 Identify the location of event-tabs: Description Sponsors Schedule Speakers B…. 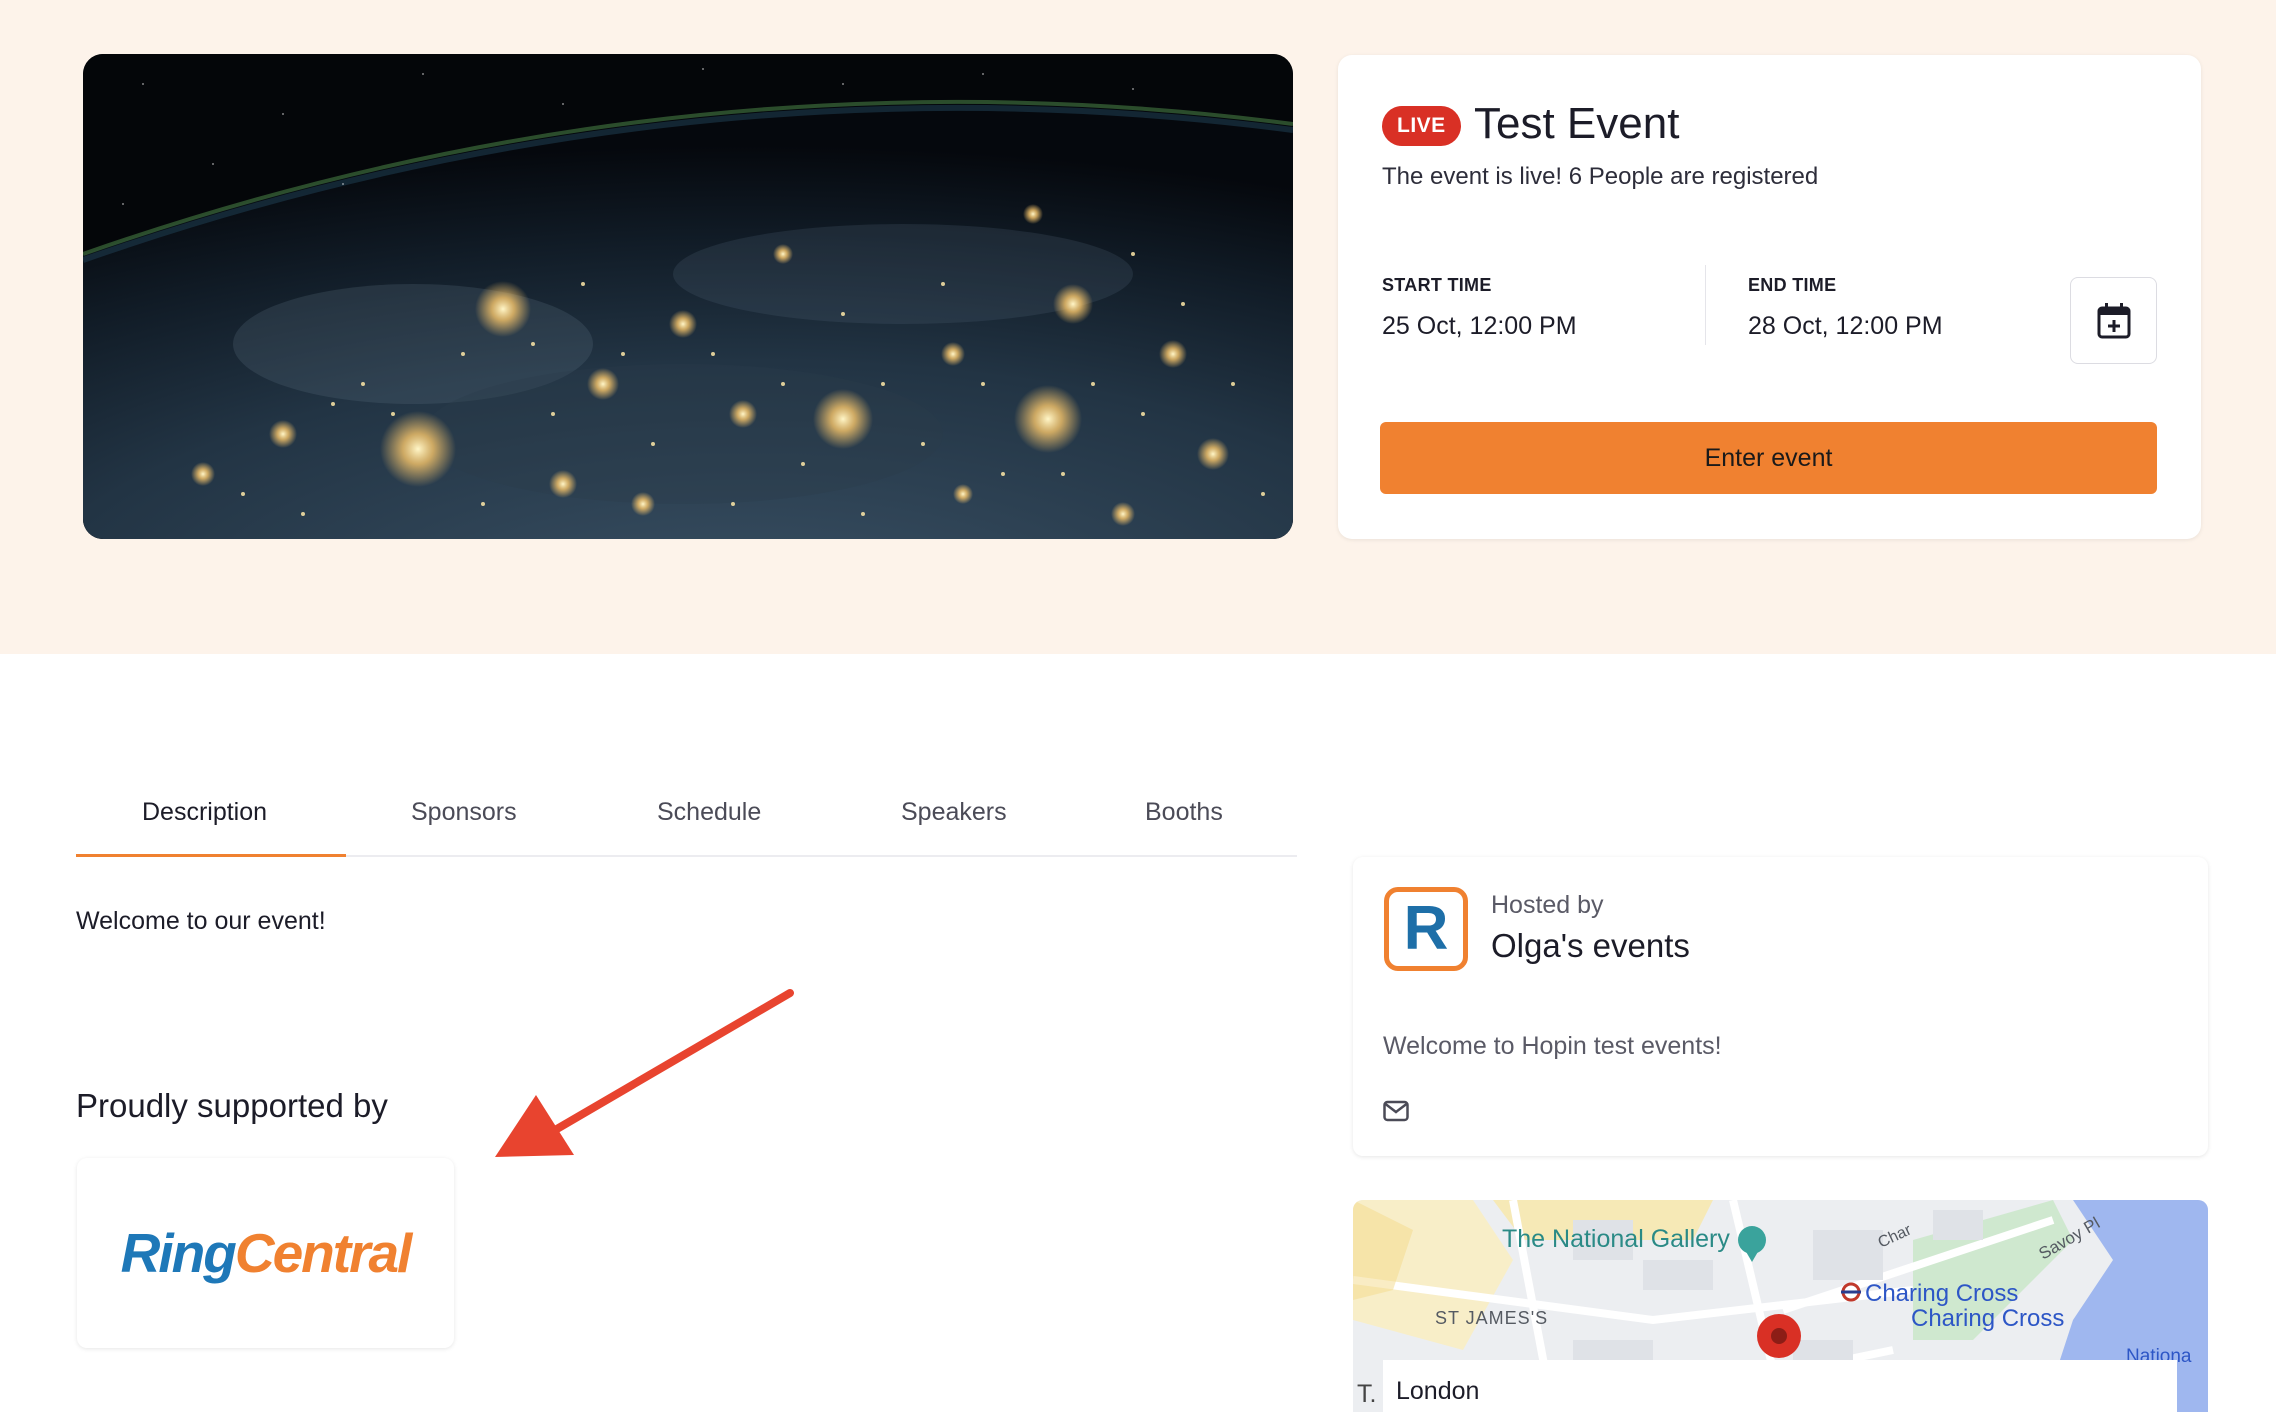
(686, 818).